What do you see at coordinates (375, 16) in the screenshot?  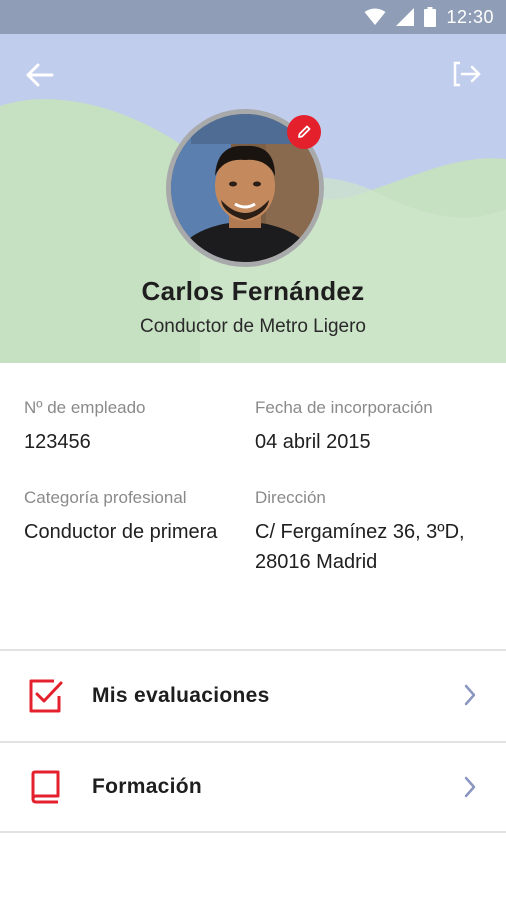 I see `wifi-icon` at bounding box center [375, 16].